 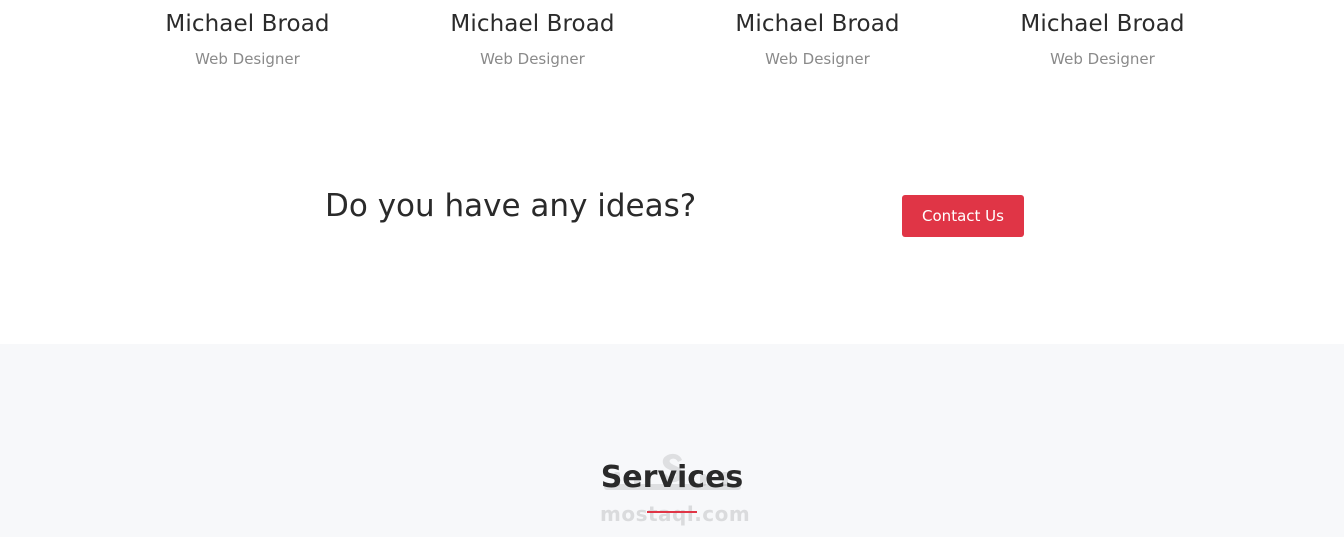 What do you see at coordinates (675, 514) in the screenshot?
I see `watermark-text: mostaql.com` at bounding box center [675, 514].